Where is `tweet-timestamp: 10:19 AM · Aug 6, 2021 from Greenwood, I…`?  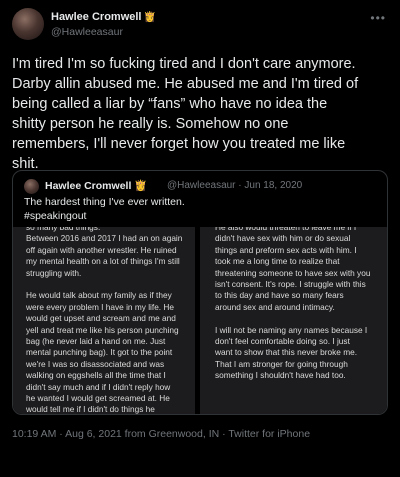
tweet-timestamp: 10:19 AM · Aug 6, 2021 from Greenwood, I… is located at coordinates (161, 434).